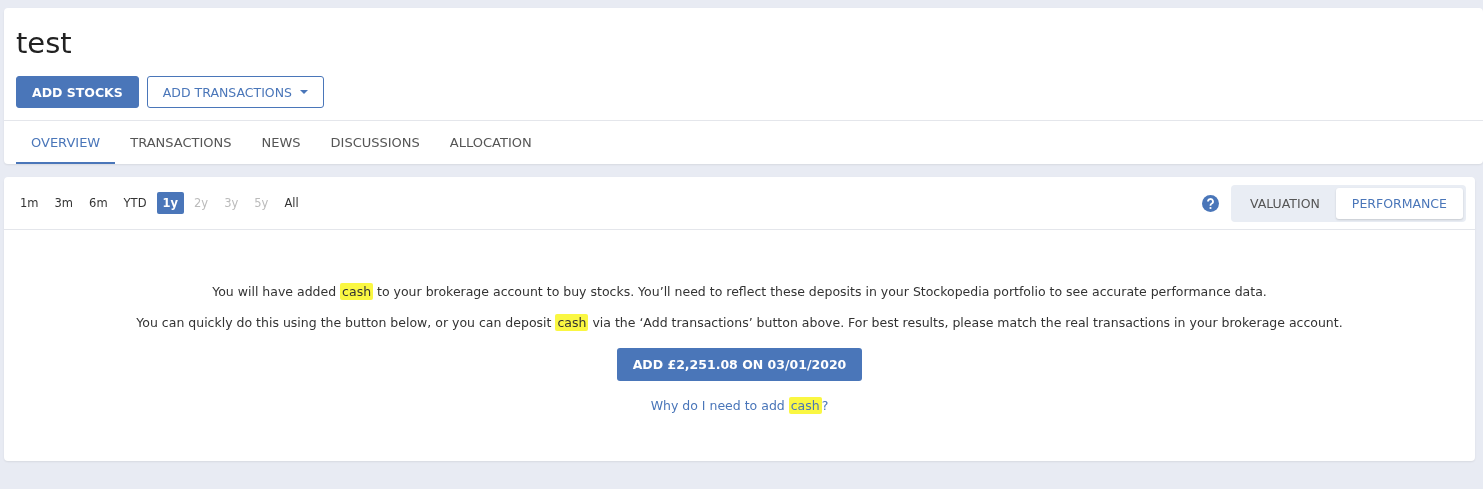 The height and width of the screenshot is (489, 1483). I want to click on tab: NEWS, so click(281, 142).